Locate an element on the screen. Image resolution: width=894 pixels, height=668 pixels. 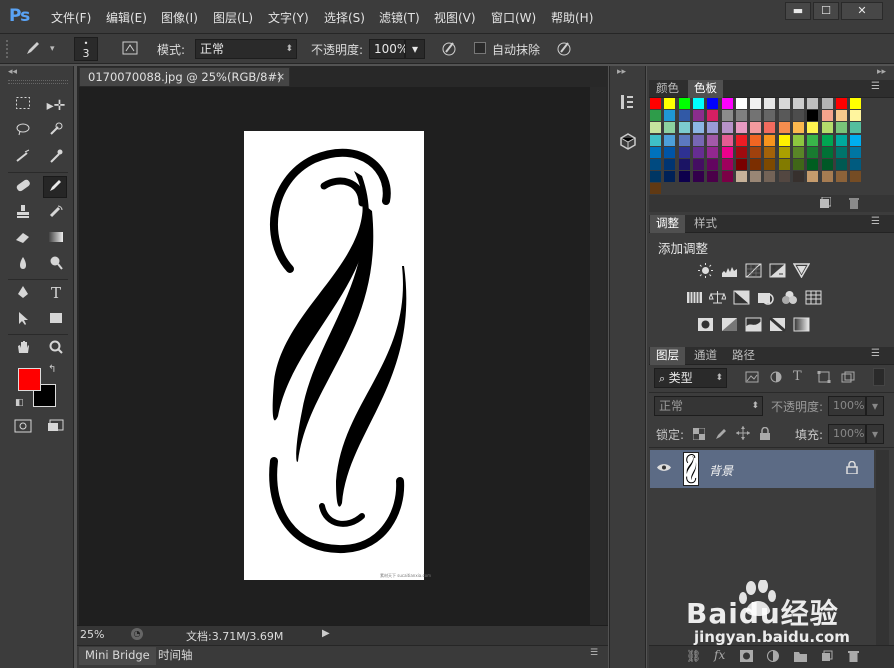
tab-color: 颜色 is located at coordinates (667, 89).